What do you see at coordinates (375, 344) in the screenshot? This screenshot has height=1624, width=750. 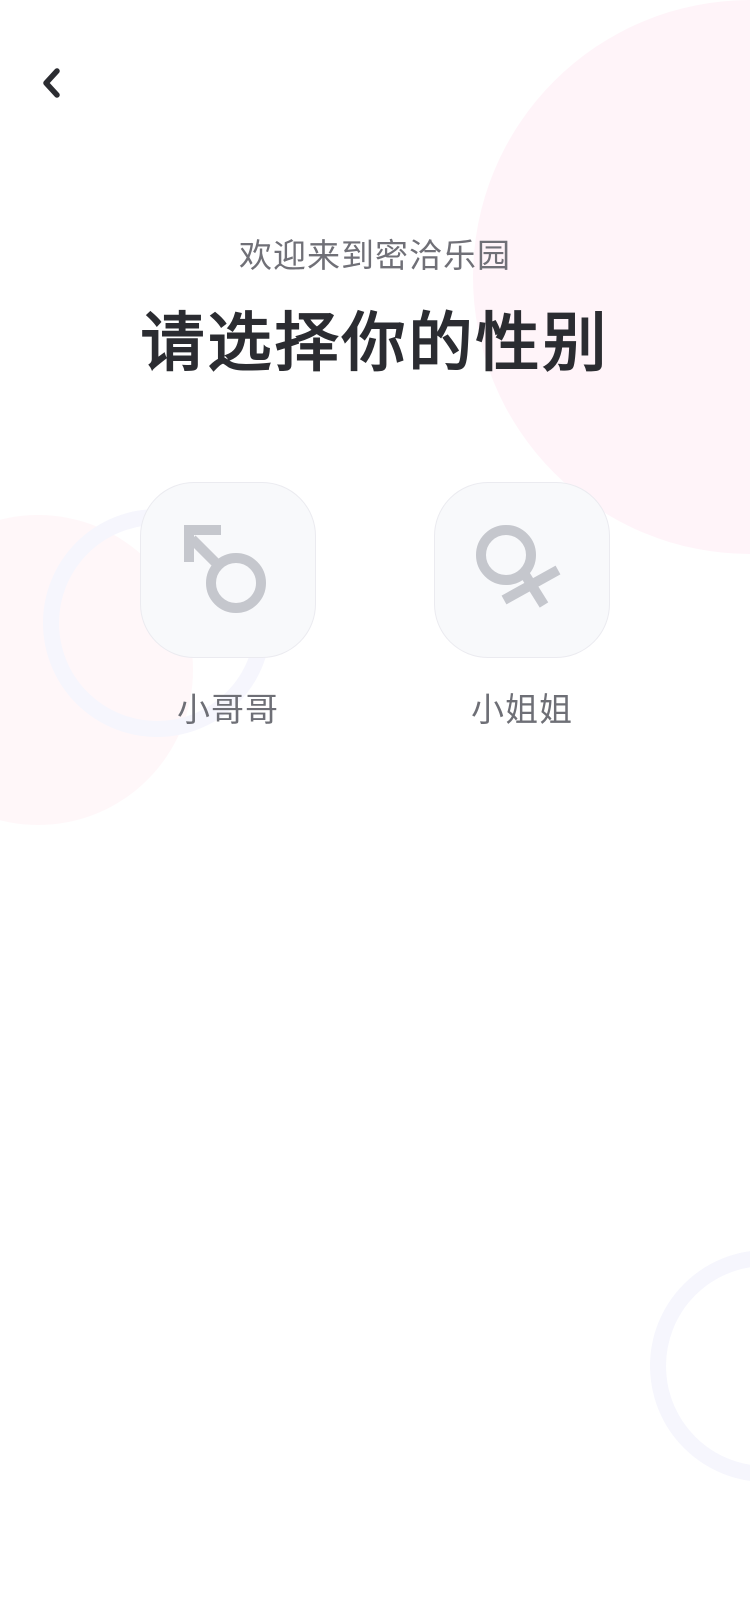 I see `page-title: 请选择你的性别` at bounding box center [375, 344].